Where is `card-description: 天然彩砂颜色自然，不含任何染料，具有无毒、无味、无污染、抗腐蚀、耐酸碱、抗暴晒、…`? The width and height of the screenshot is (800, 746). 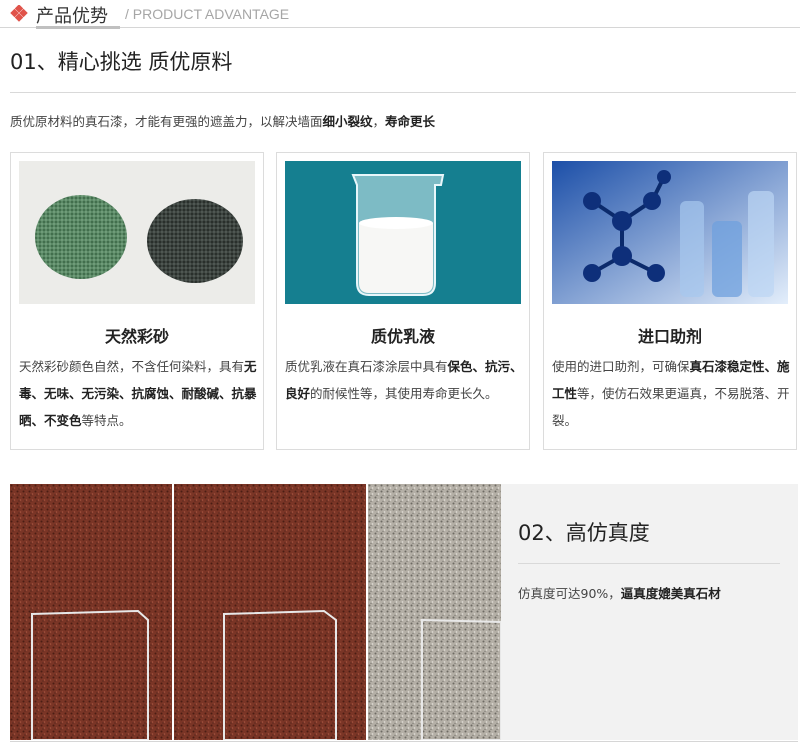
card-description: 天然彩砂颜色自然，不含任何染料，具有无毒、无味、无污染、抗腐蚀、耐酸碱、抗暴晒、… is located at coordinates (138, 393).